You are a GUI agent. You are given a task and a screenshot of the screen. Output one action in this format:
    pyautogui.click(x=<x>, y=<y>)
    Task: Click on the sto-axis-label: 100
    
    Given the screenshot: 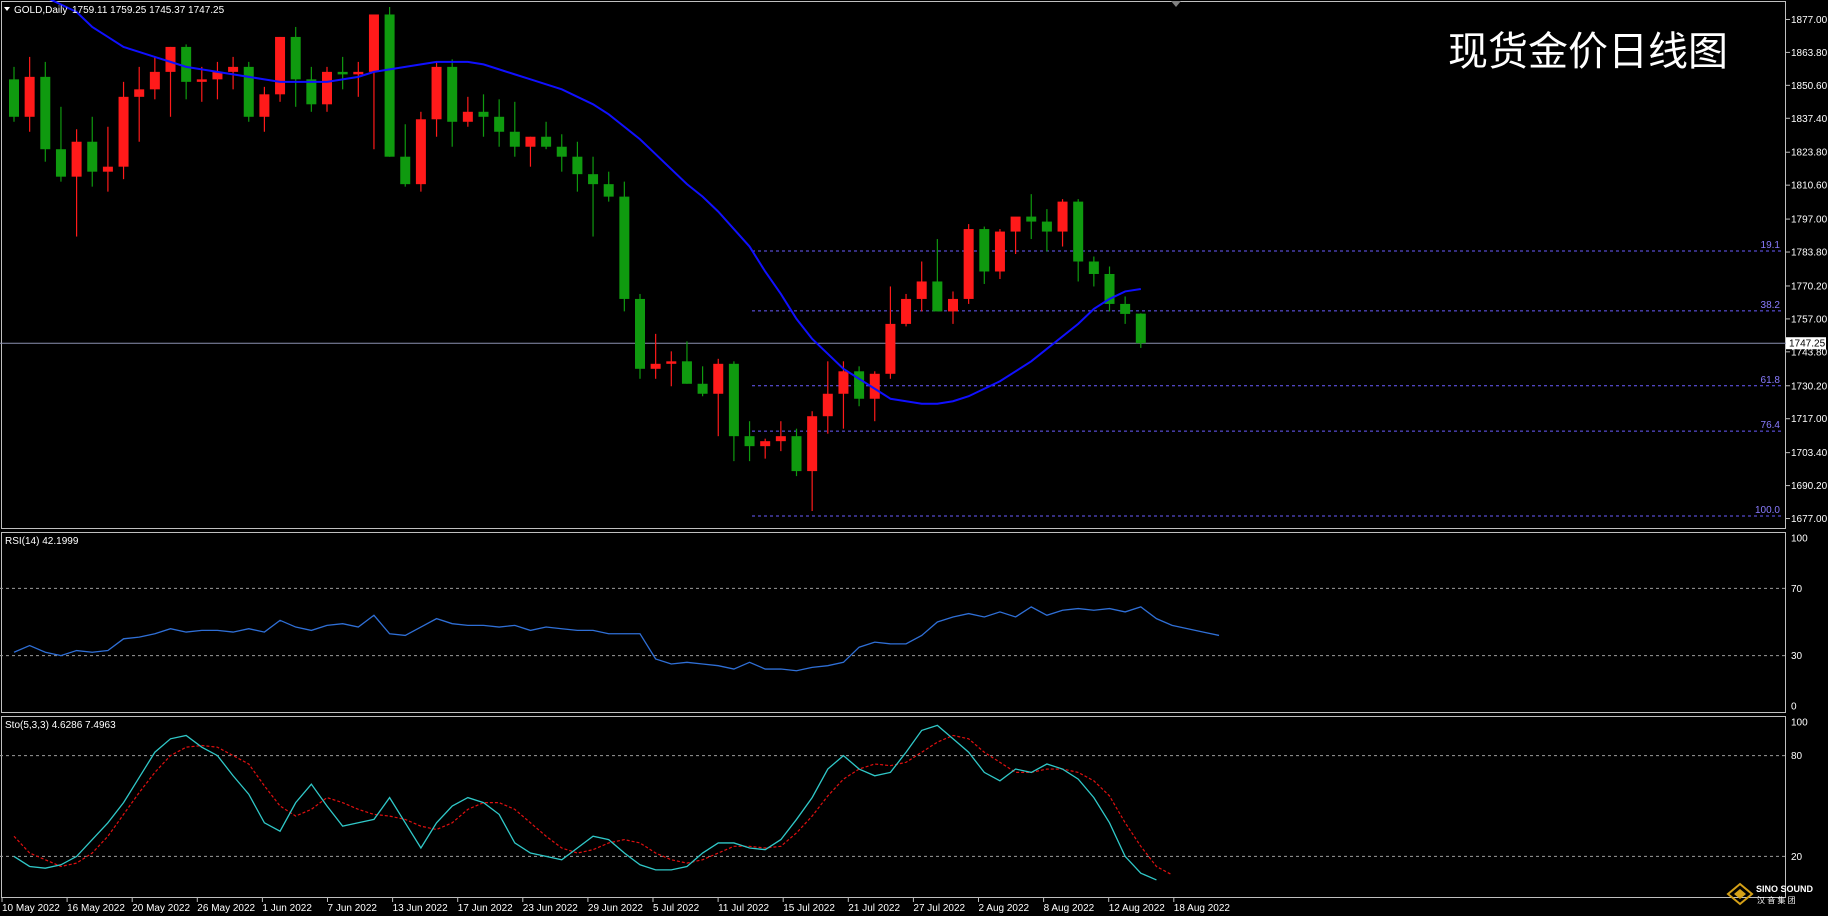 What is the action you would take?
    pyautogui.click(x=1799, y=723)
    